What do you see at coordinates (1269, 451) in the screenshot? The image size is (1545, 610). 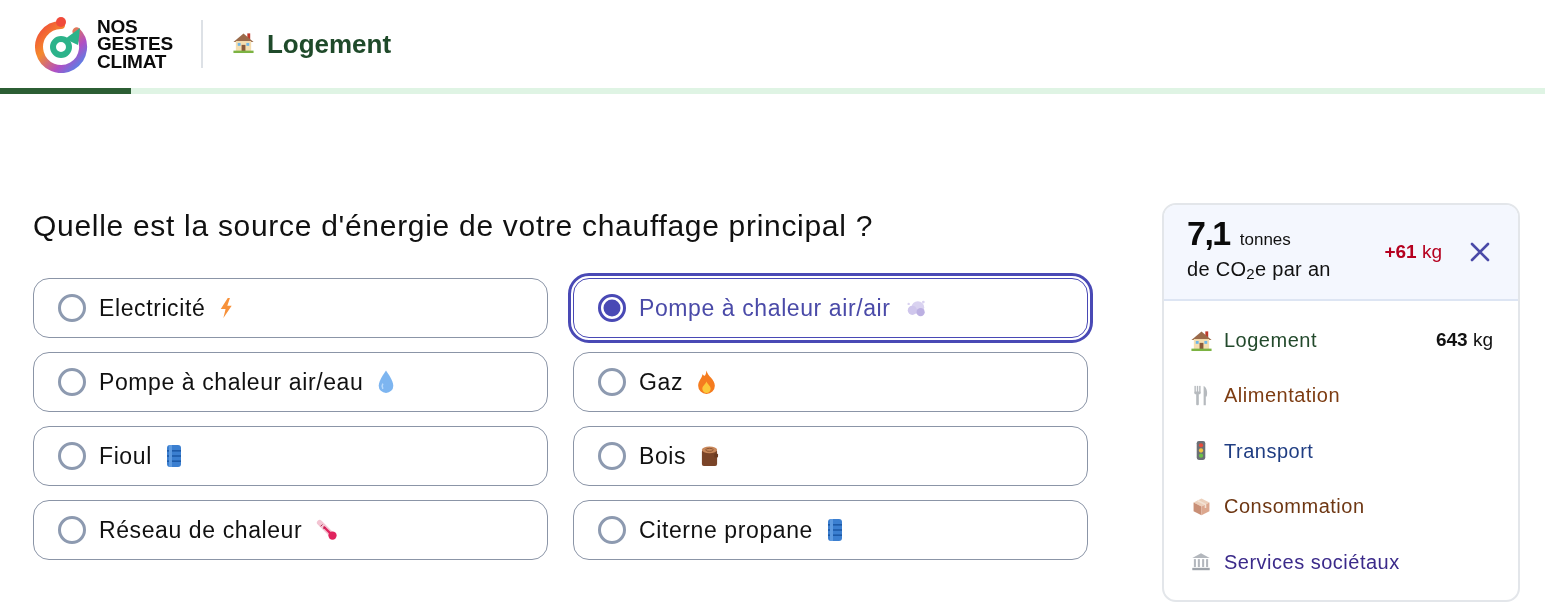 I see `category-label: Transport` at bounding box center [1269, 451].